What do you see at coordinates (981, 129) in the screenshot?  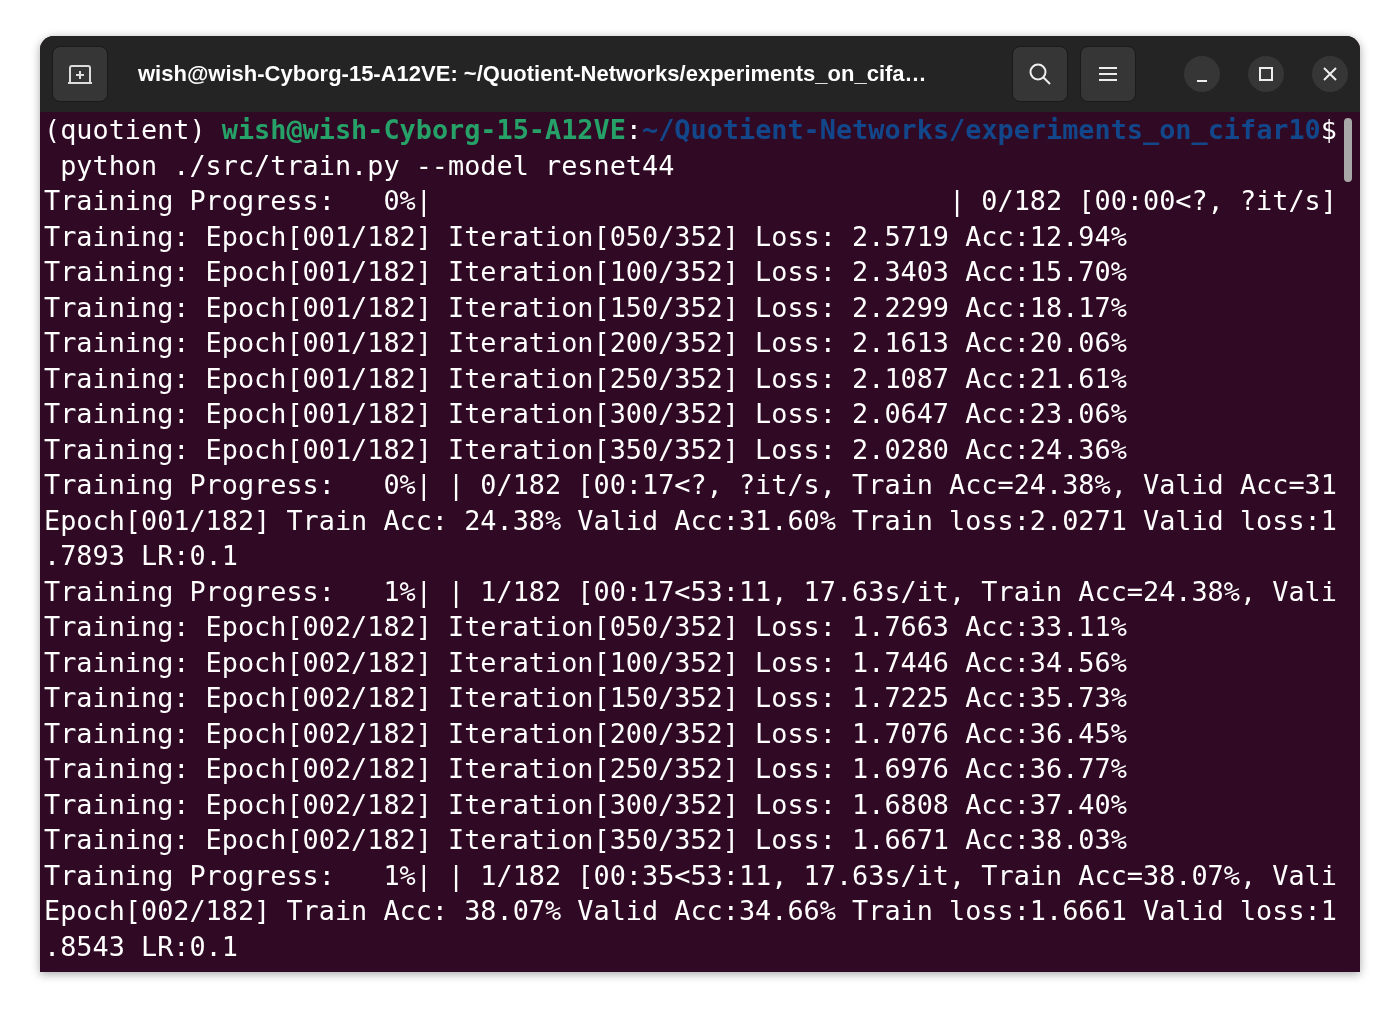 I see `working-path: ~/Quotient-Networks/experiments_on_cifar10` at bounding box center [981, 129].